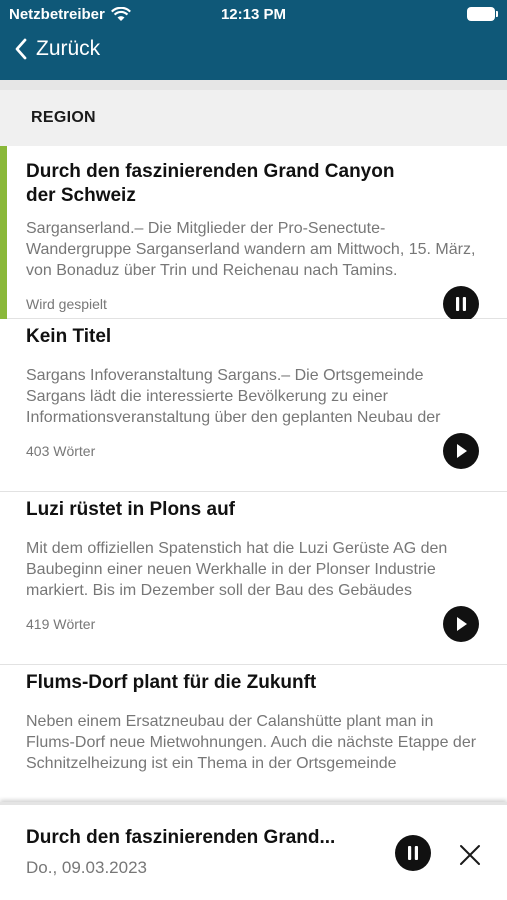 The height and width of the screenshot is (900, 507). I want to click on player-date: Do., 09.03.2023, so click(86, 867).